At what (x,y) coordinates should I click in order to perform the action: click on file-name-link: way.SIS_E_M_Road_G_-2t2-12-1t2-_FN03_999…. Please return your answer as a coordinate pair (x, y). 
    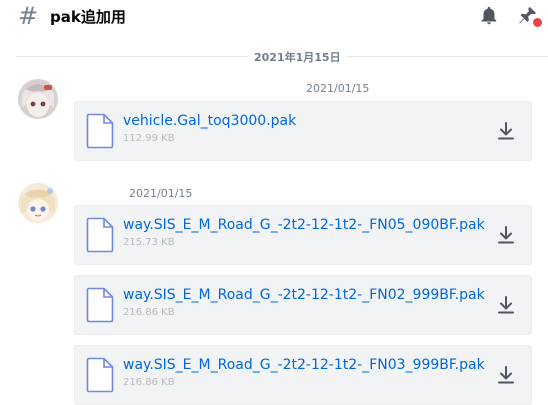
    Looking at the image, I should click on (304, 365).